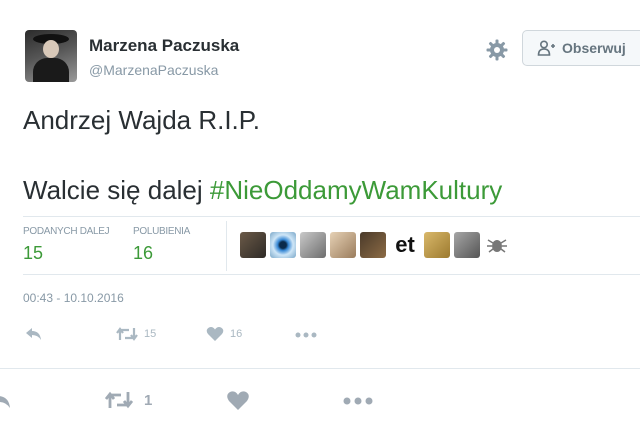 The height and width of the screenshot is (427, 640). I want to click on tweet-text-line2: Walcie się dalej #NieOddamyWamKultury, so click(262, 190).